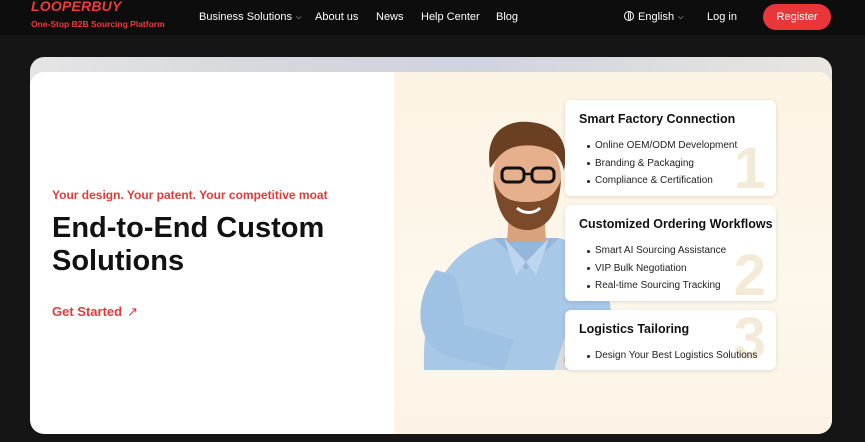 The height and width of the screenshot is (442, 865). Describe the element at coordinates (336, 17) in the screenshot. I see `nav-about-us: About us` at that location.